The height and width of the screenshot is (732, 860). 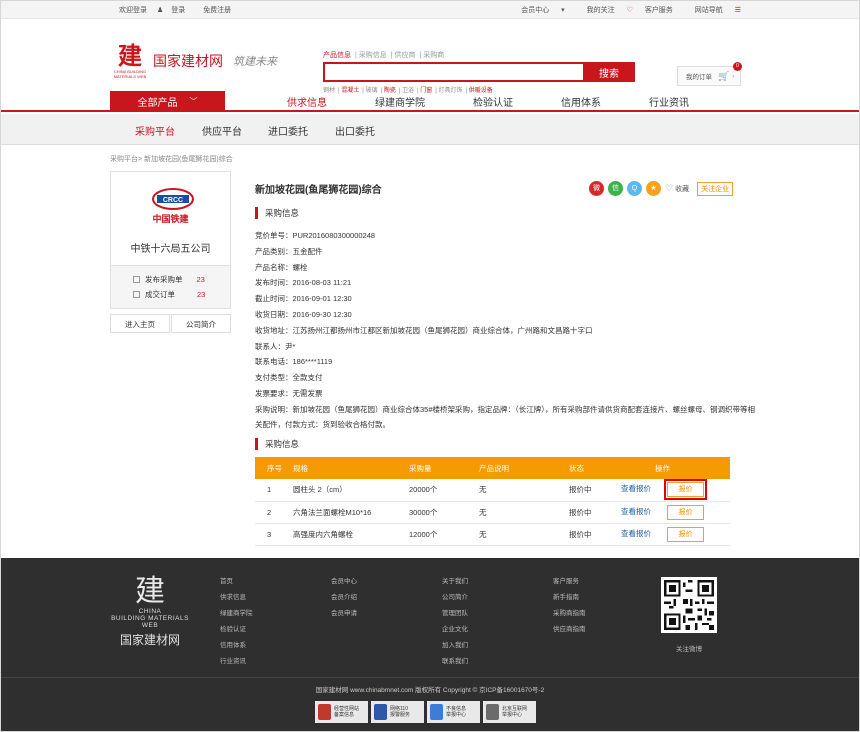 I want to click on chevron-right-icon: ›, so click(x=733, y=76).